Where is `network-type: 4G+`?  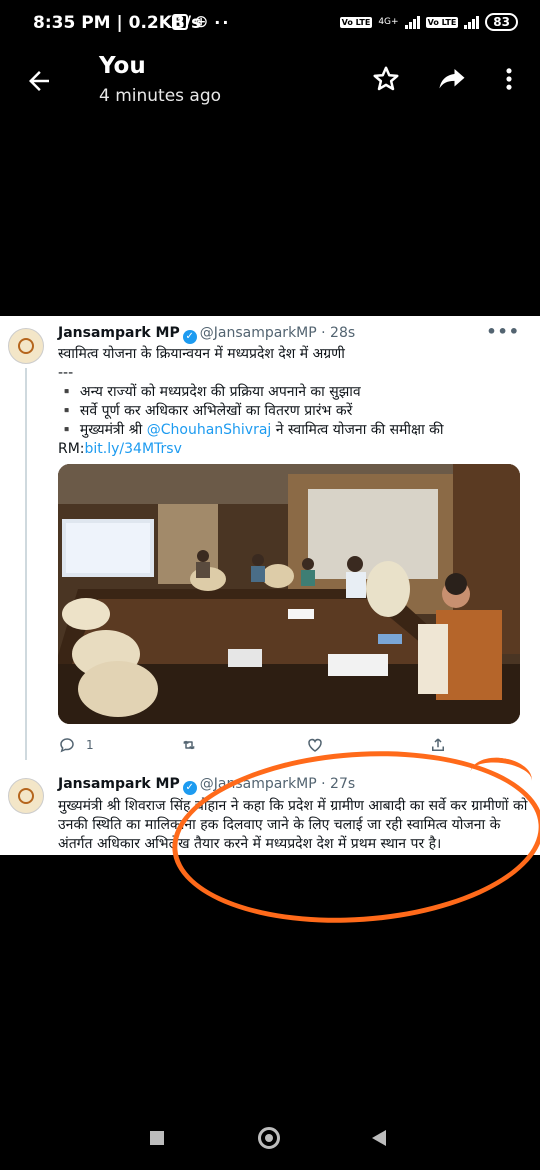
network-type: 4G+ is located at coordinates (388, 22).